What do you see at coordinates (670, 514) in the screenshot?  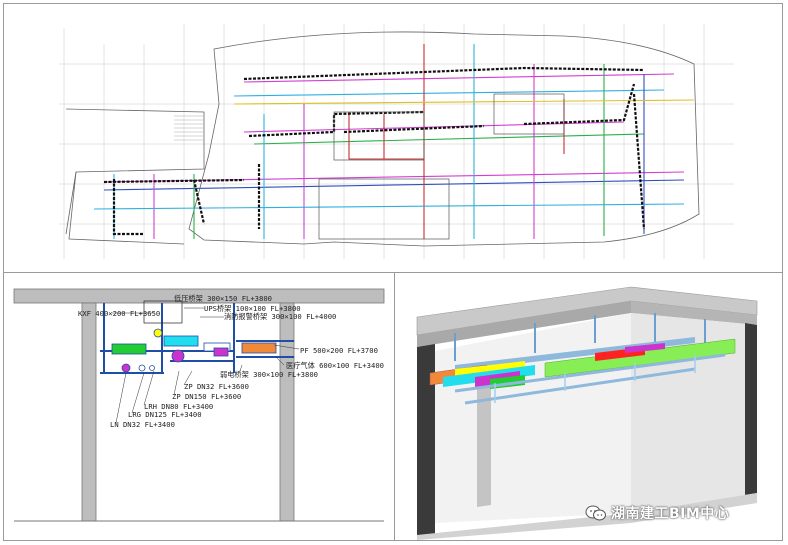 I see `watermark-text: 湖南建工BIM中心` at bounding box center [670, 514].